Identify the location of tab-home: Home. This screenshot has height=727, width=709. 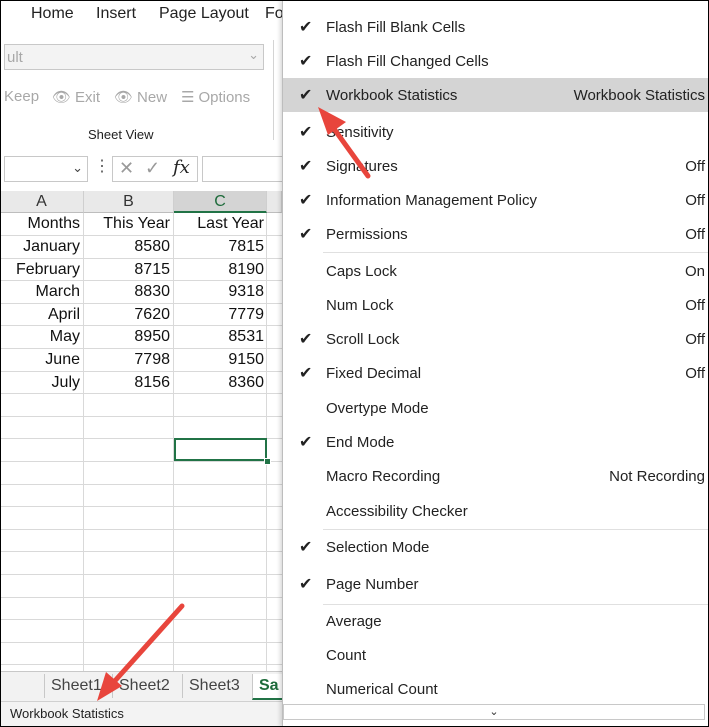
(52, 14).